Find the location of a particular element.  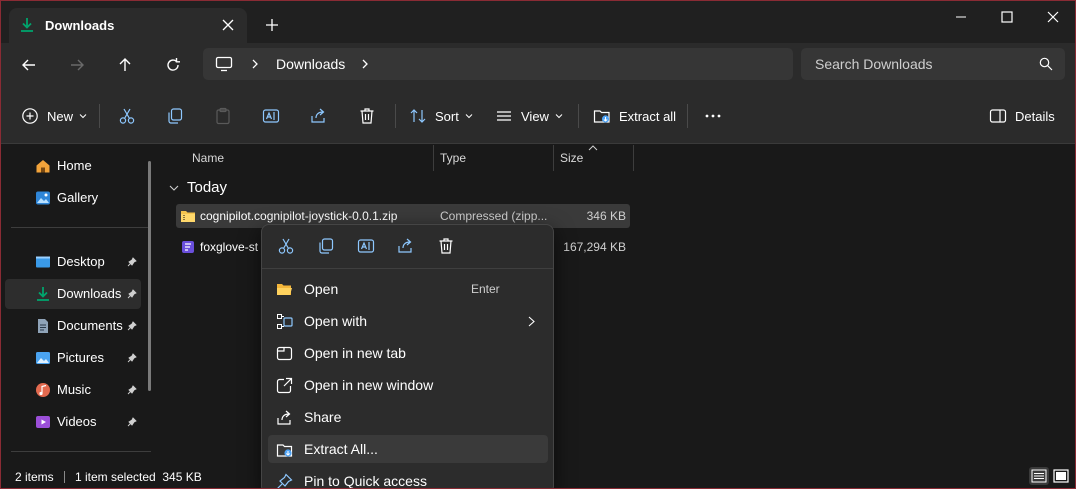

sidebar-item-home: Home is located at coordinates (73, 166).